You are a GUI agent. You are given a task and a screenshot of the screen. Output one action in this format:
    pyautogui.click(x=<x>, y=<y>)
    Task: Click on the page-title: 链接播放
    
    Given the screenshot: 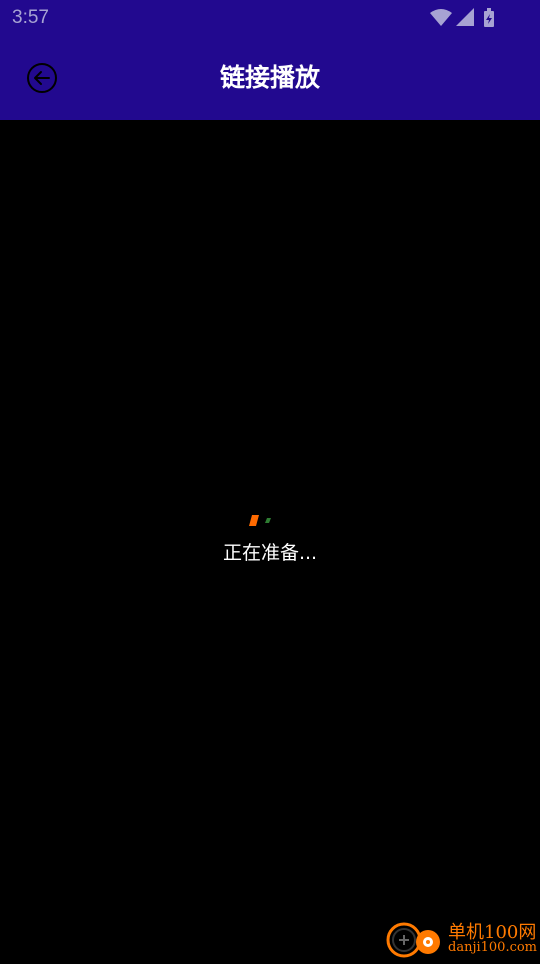 What is the action you would take?
    pyautogui.click(x=270, y=78)
    